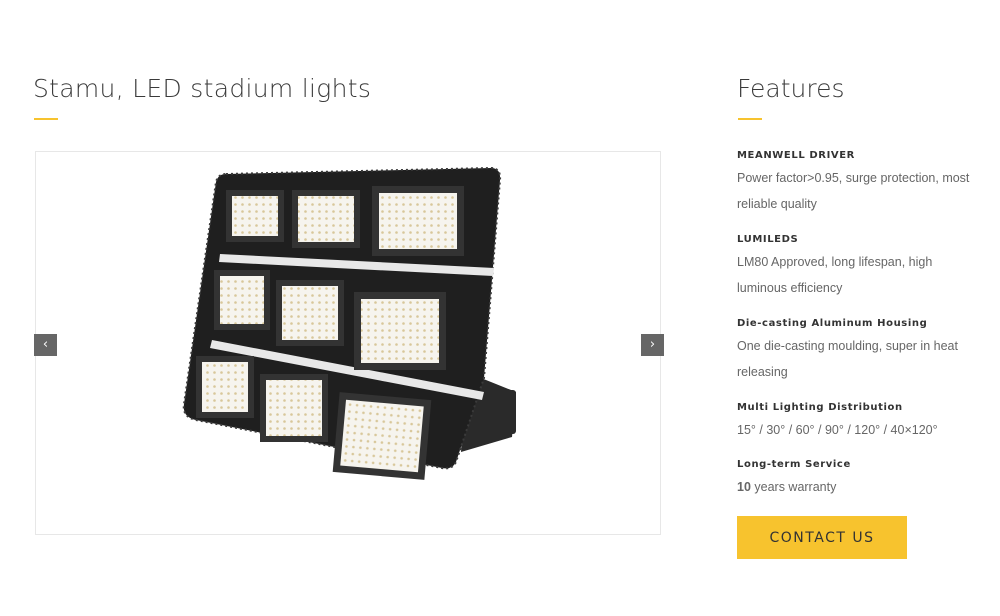 This screenshot has width=1000, height=616. I want to click on title-accent-line, so click(46, 119).